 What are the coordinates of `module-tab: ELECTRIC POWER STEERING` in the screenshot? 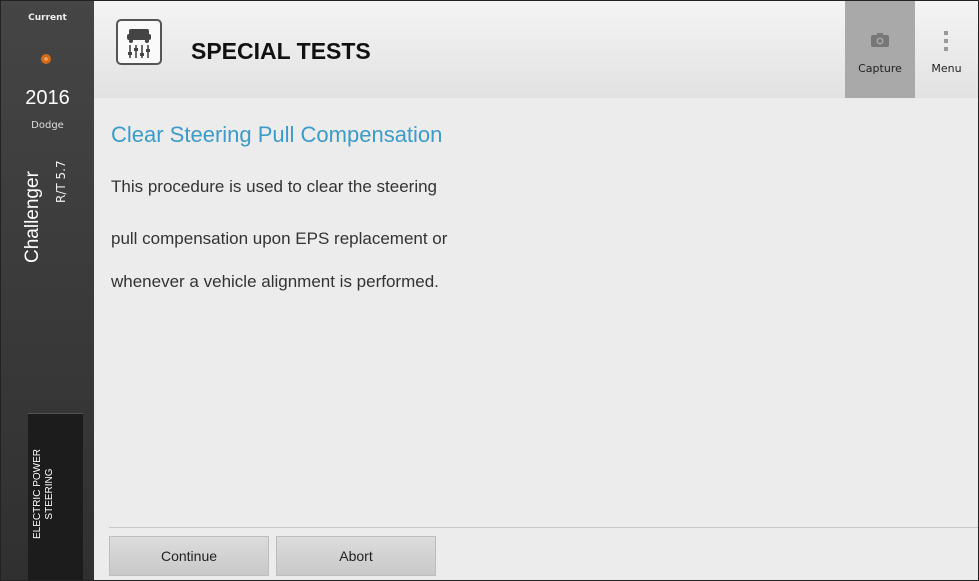 It's located at (55, 496).